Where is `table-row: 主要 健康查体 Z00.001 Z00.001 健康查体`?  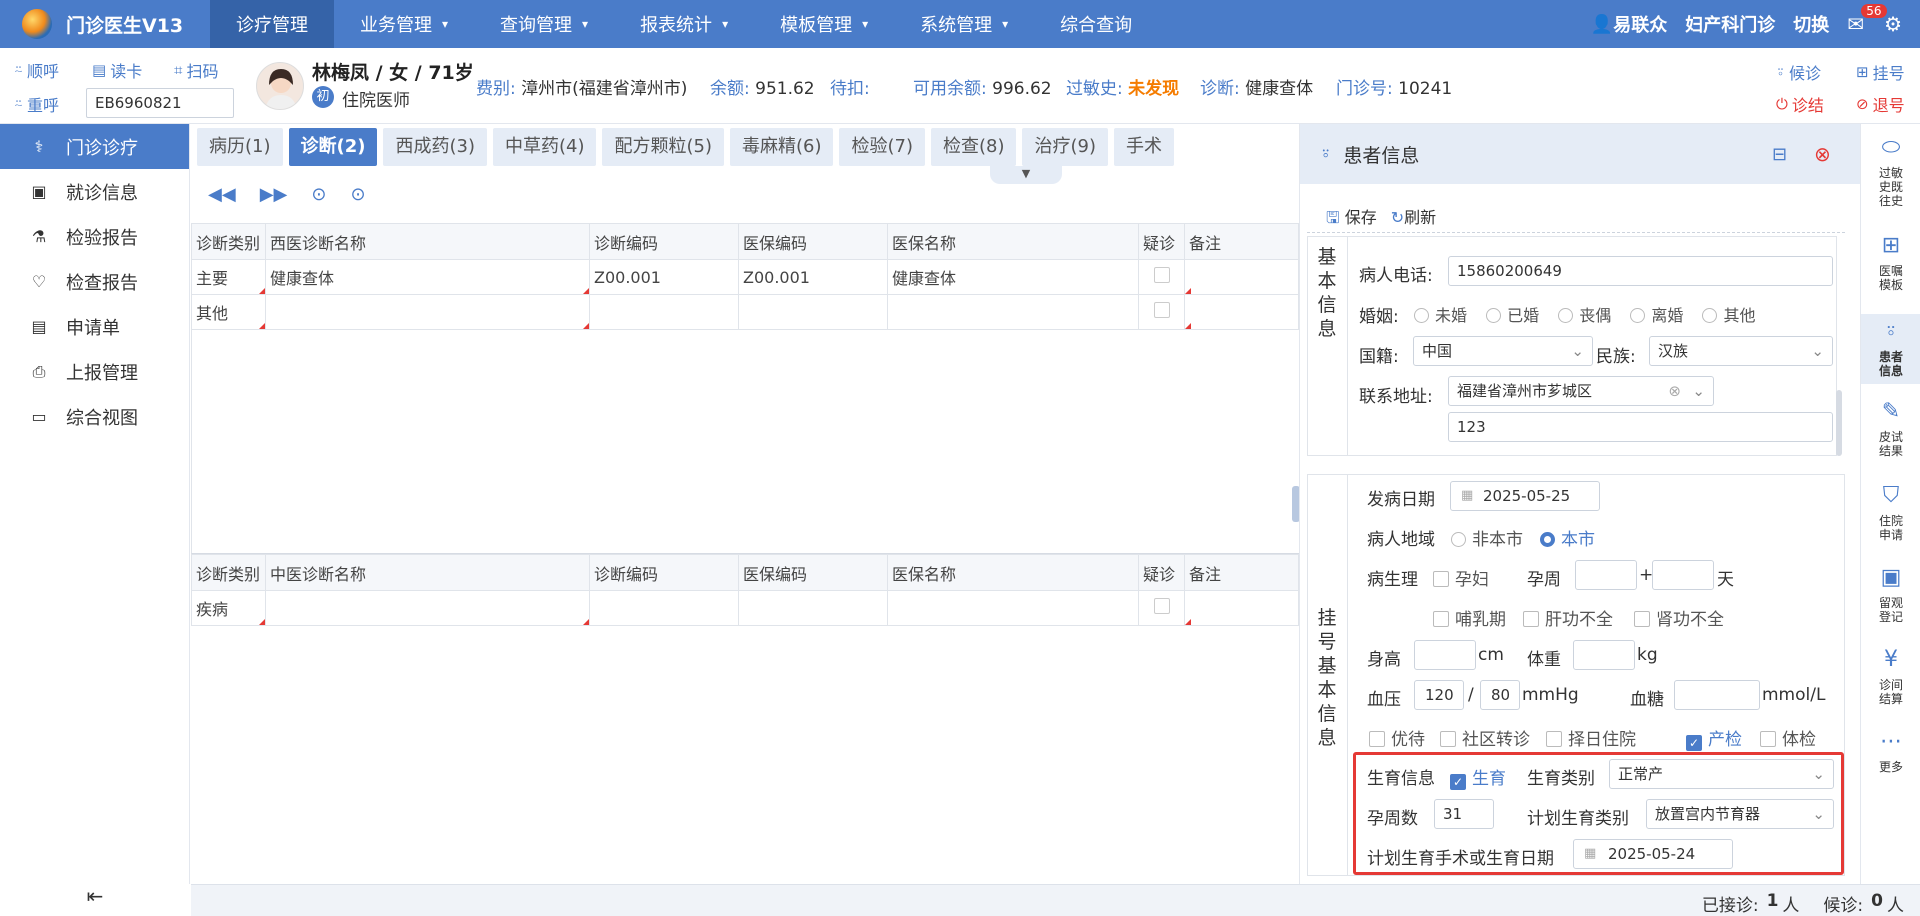 table-row: 主要 健康查体 Z00.001 Z00.001 健康查体 is located at coordinates (745, 277).